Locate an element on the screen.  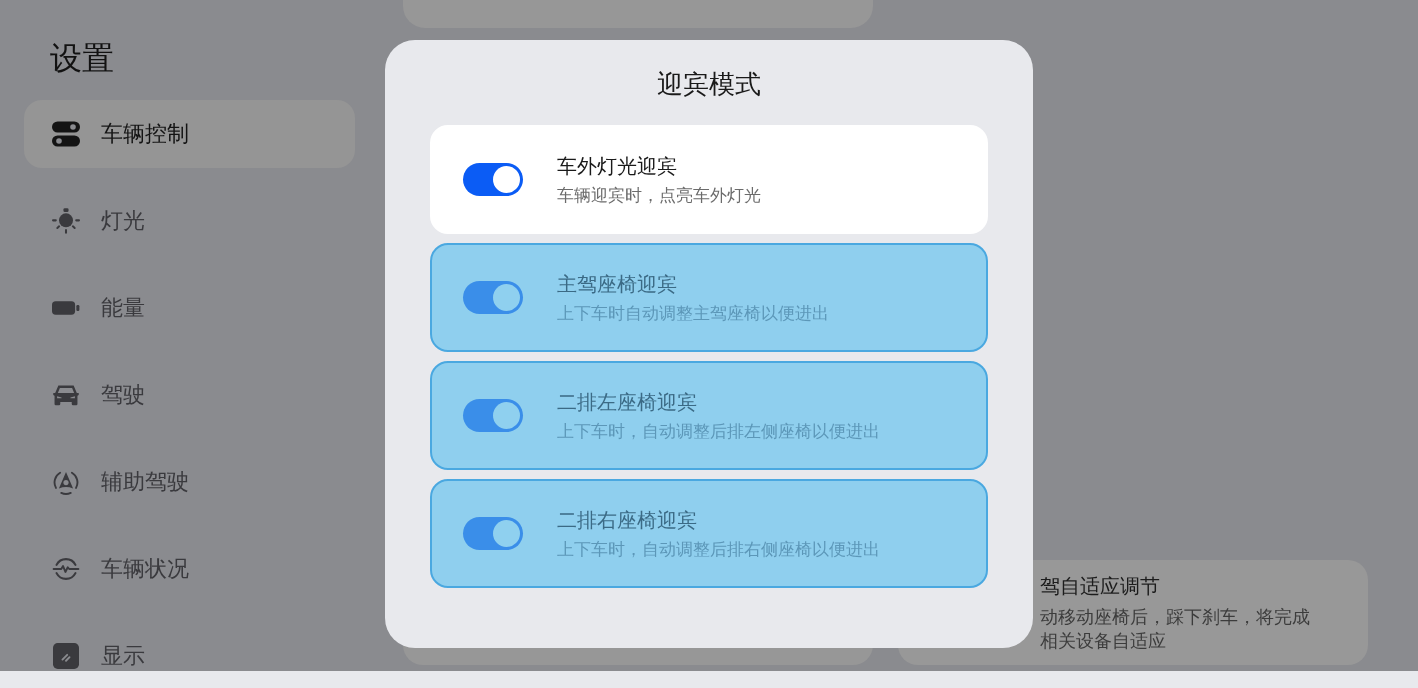
sidebar-item: 辅助驾驶 is located at coordinates (189, 482).